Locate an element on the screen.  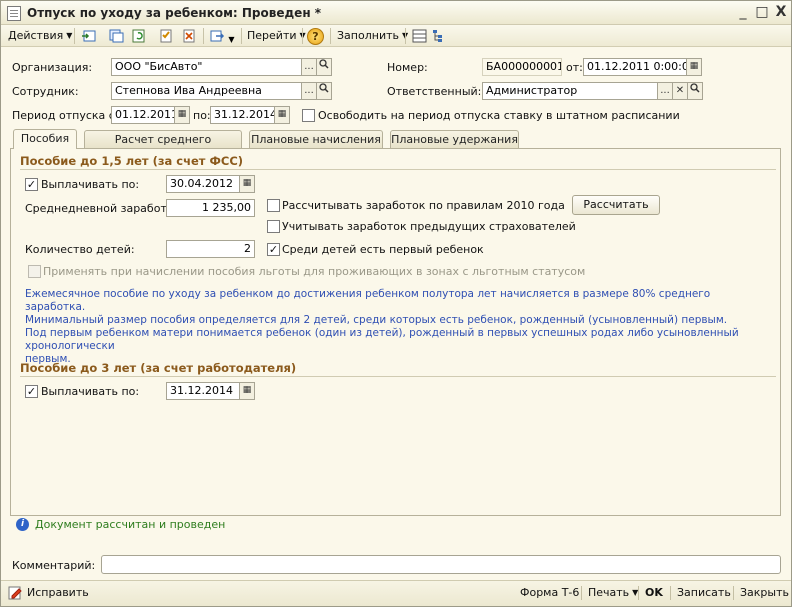
employee-field: Степнова Ива Андреевна is located at coordinates (206, 91).